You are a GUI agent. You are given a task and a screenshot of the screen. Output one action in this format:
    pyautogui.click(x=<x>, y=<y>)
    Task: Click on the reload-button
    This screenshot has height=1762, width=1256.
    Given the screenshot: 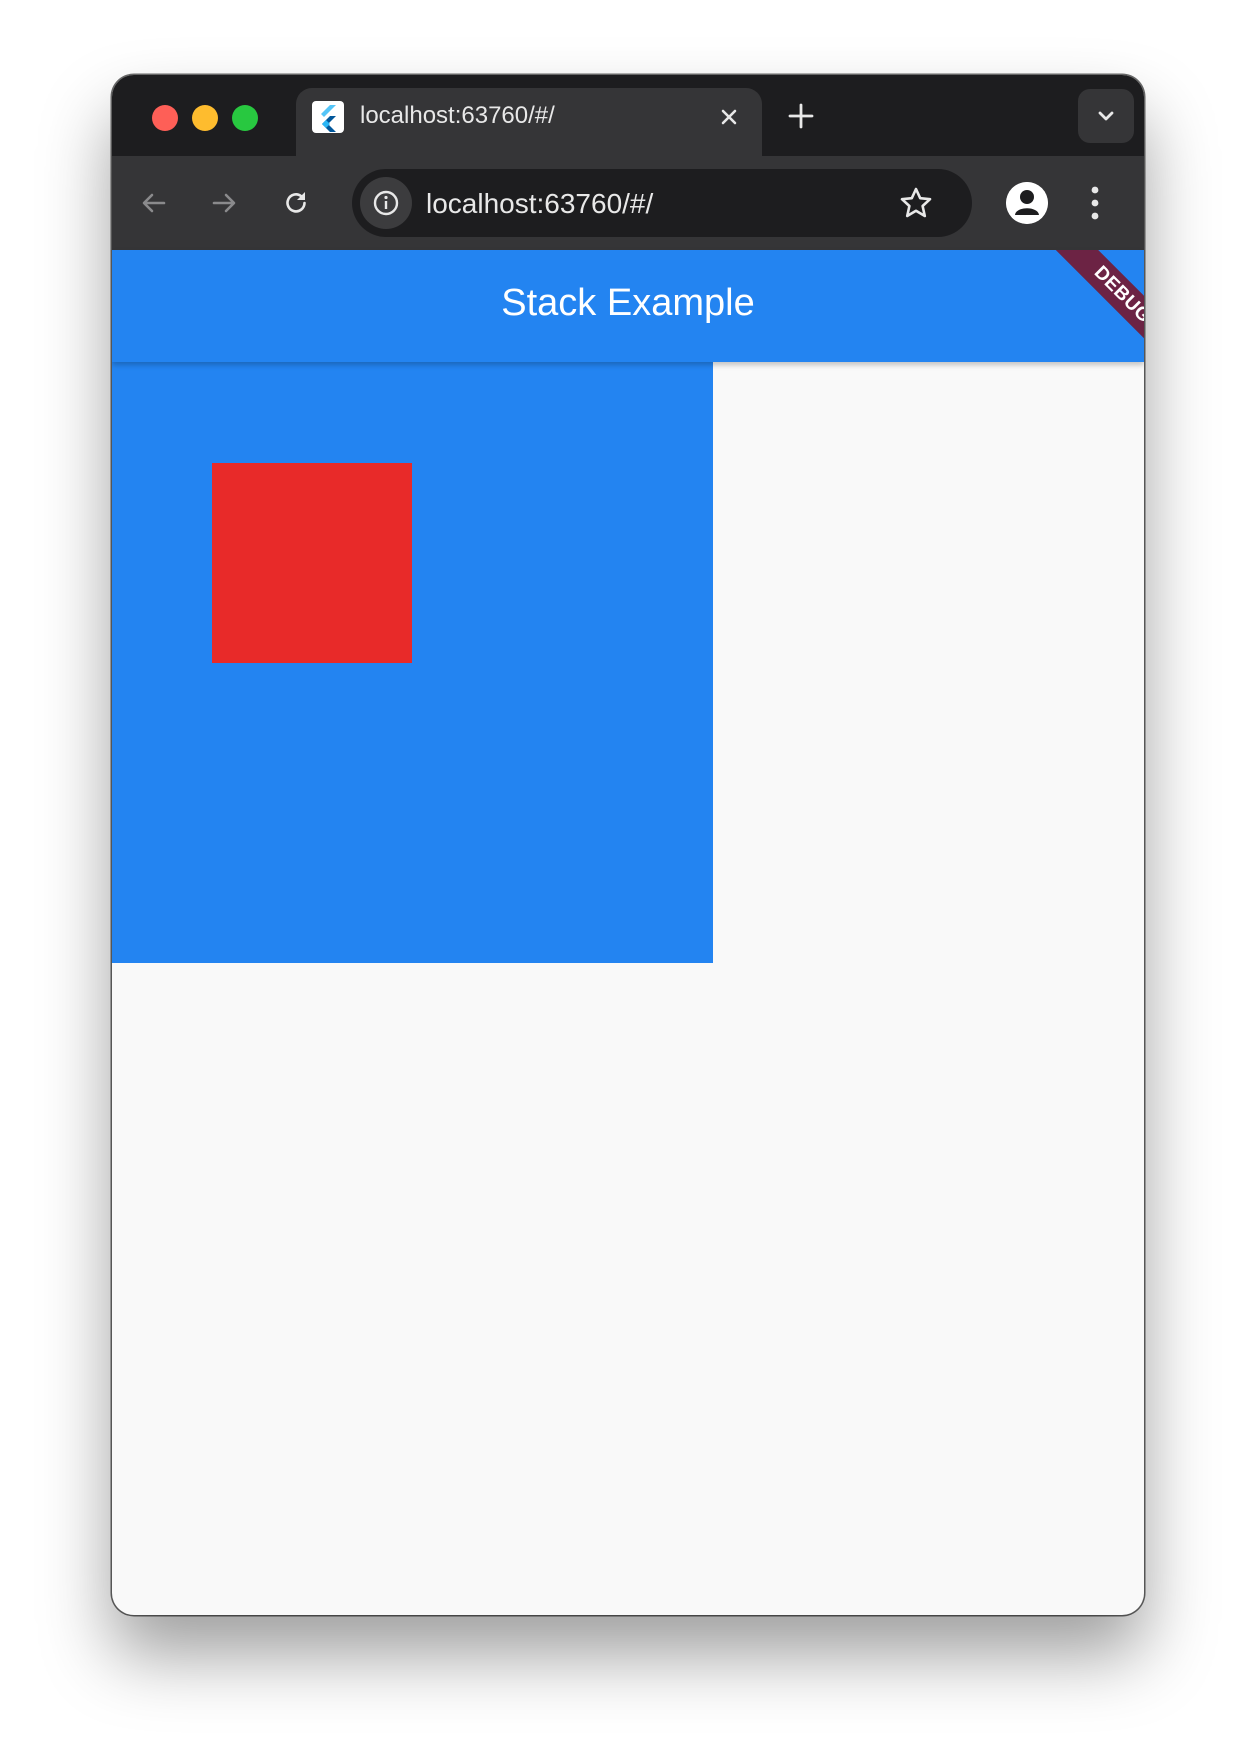 What is the action you would take?
    pyautogui.click(x=296, y=203)
    